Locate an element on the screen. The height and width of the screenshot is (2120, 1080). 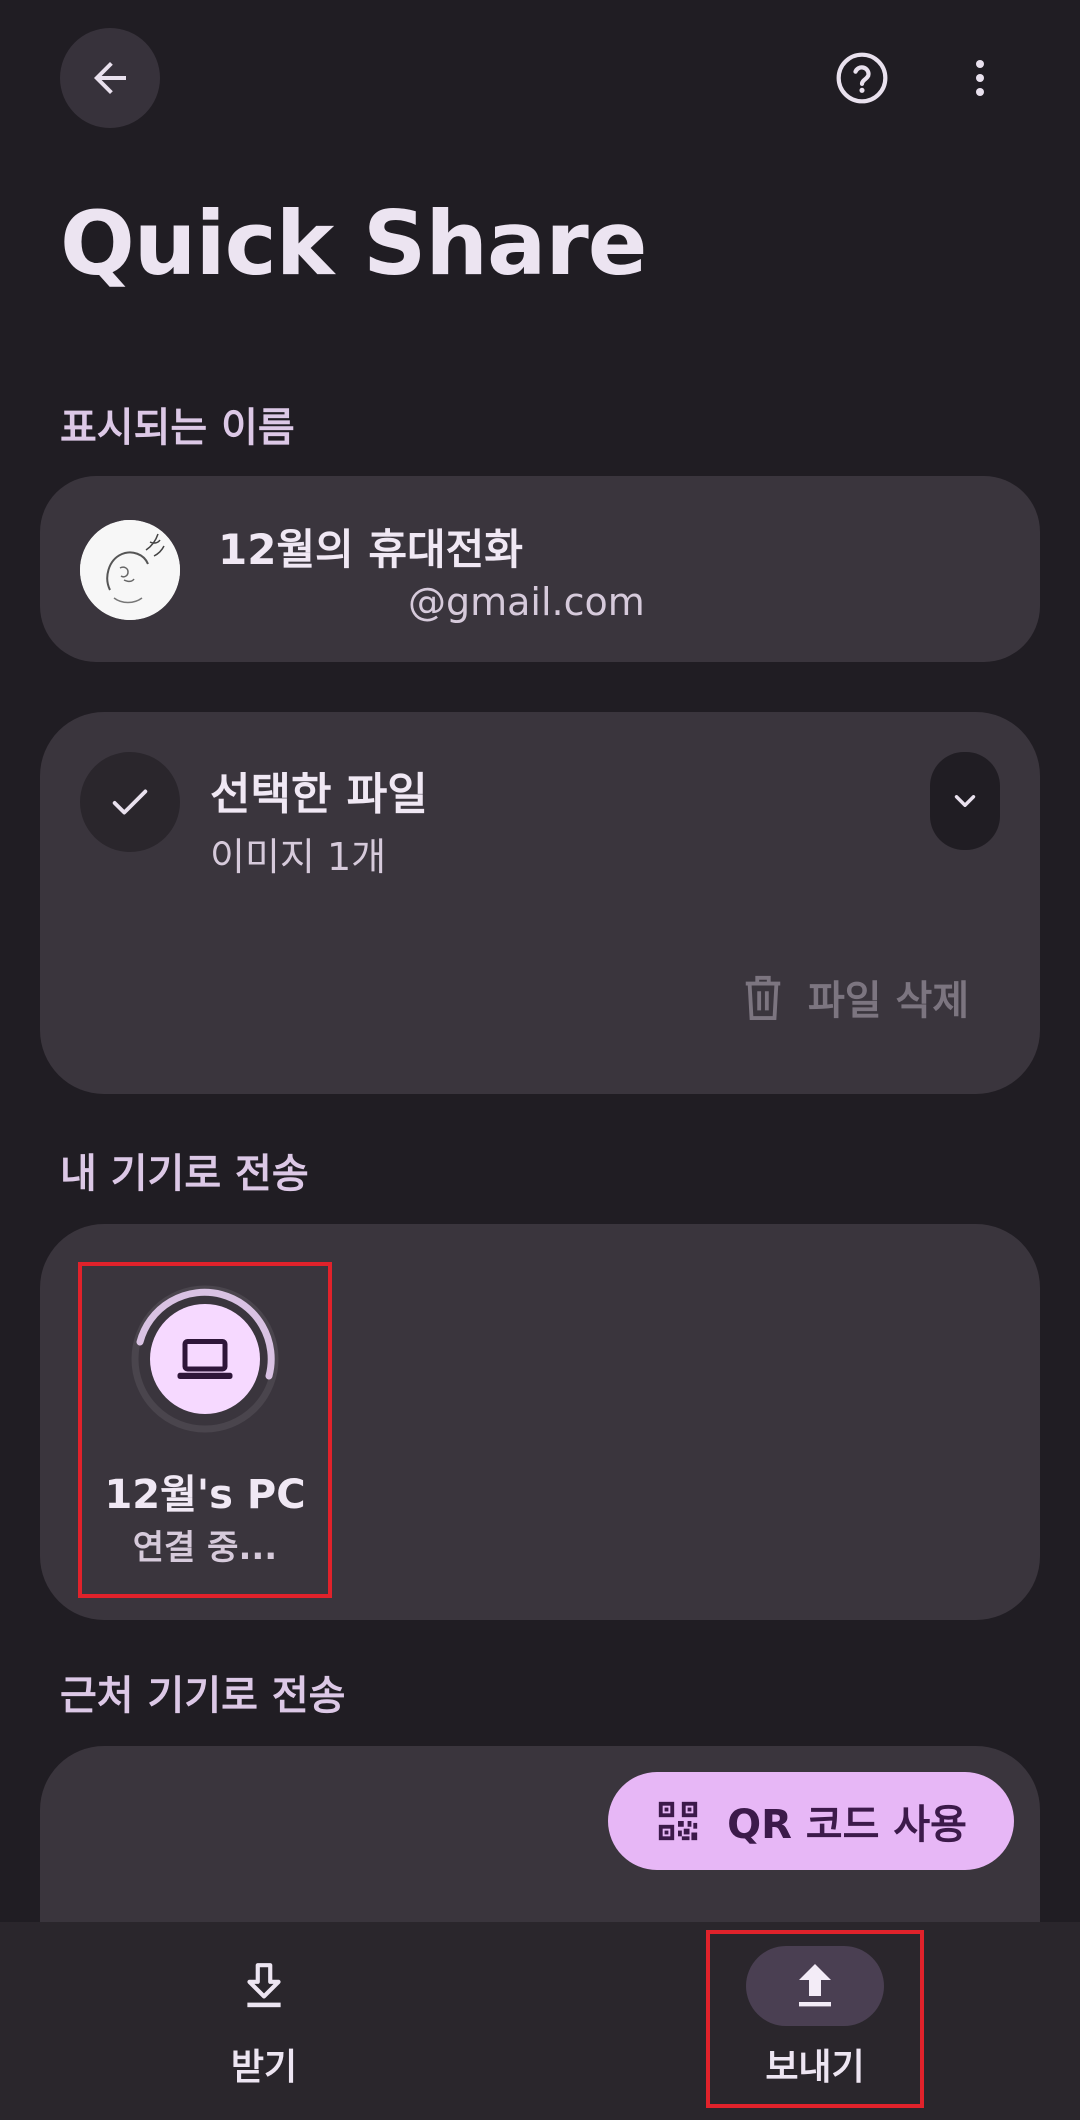
nav-send-active-indicator is located at coordinates (815, 1986).